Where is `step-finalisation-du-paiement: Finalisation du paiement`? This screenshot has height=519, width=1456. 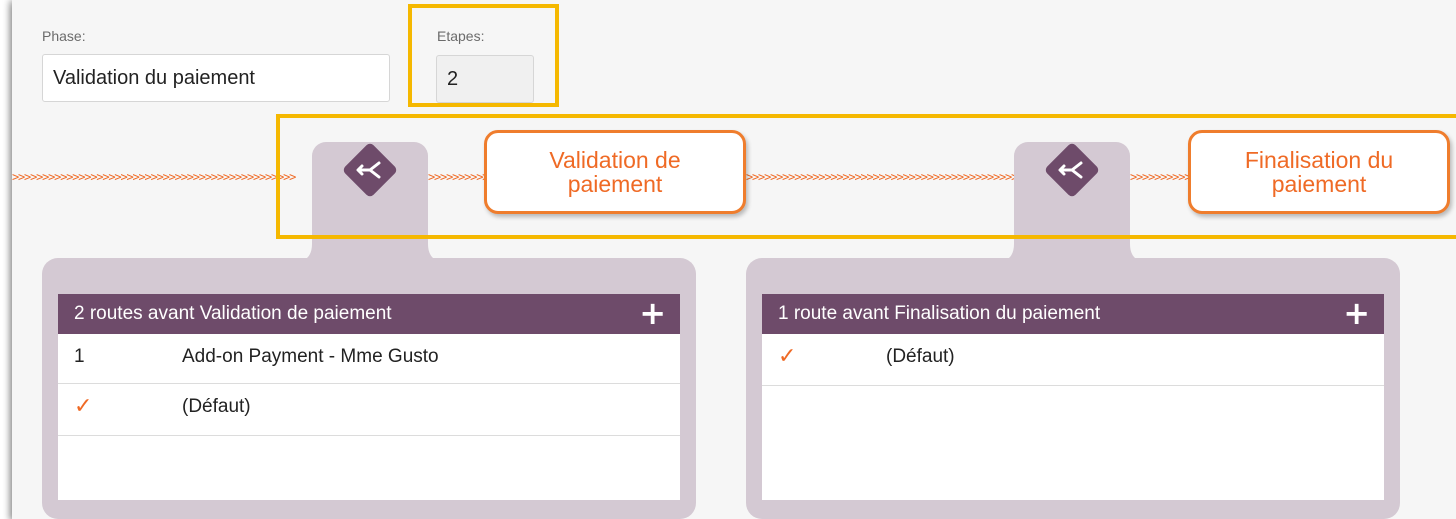 step-finalisation-du-paiement: Finalisation du paiement is located at coordinates (1319, 172).